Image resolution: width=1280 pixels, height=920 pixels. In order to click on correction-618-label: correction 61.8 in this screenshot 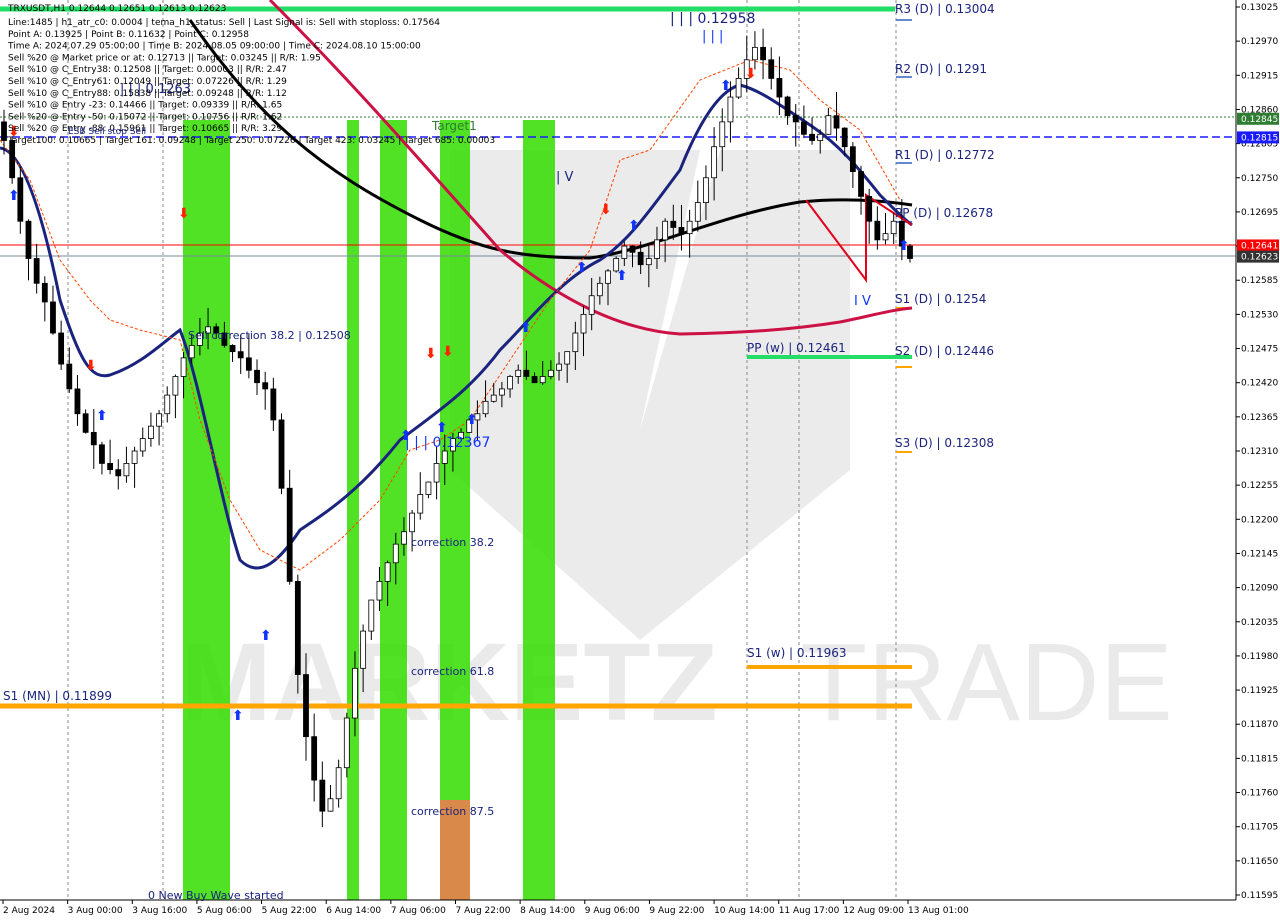, I will do `click(452, 671)`.